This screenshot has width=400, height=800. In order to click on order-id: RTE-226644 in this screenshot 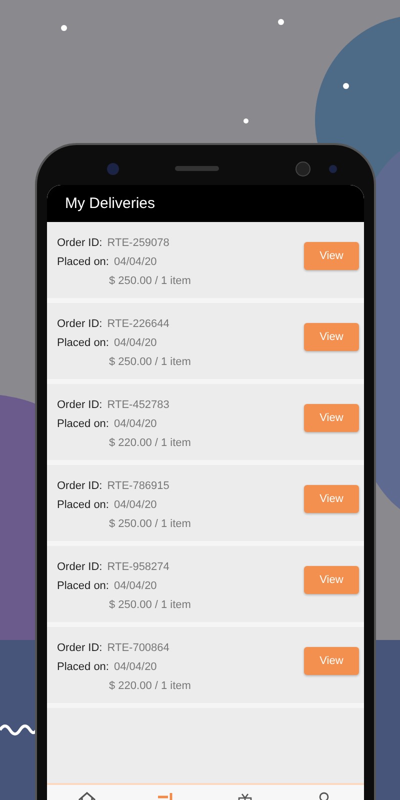, I will do `click(138, 324)`.